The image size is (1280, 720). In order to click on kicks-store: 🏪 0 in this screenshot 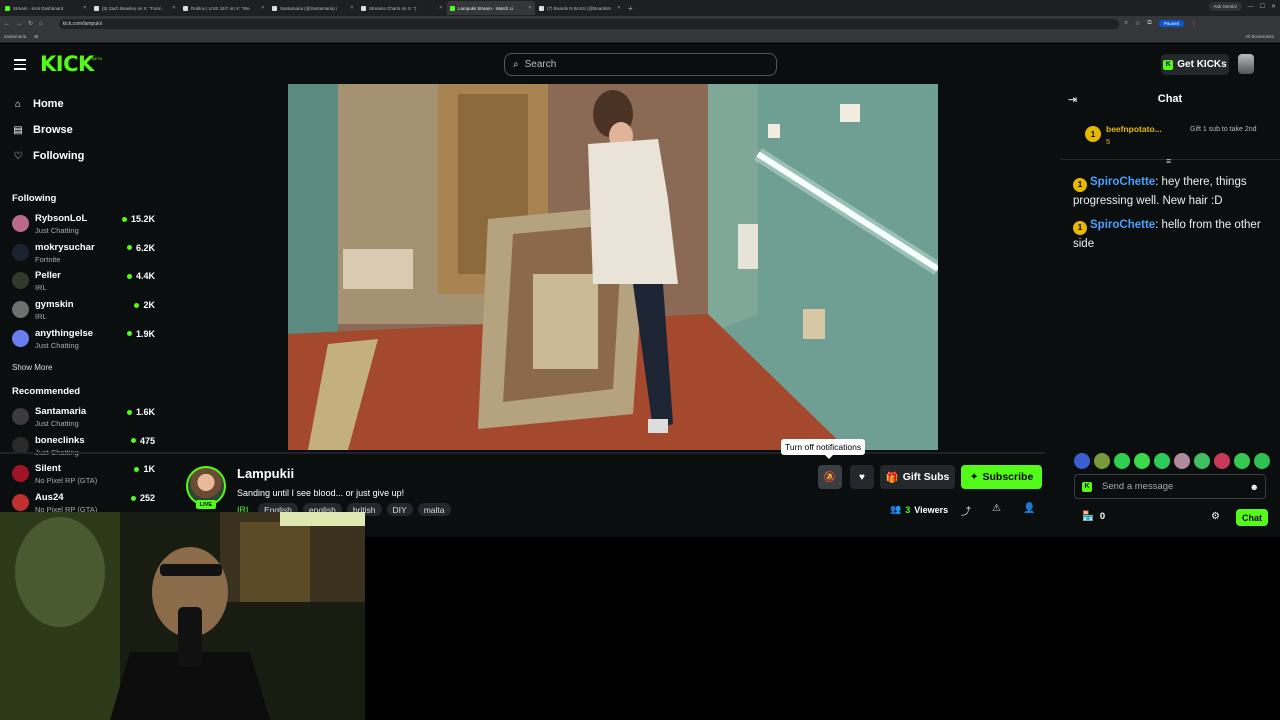, I will do `click(1093, 516)`.